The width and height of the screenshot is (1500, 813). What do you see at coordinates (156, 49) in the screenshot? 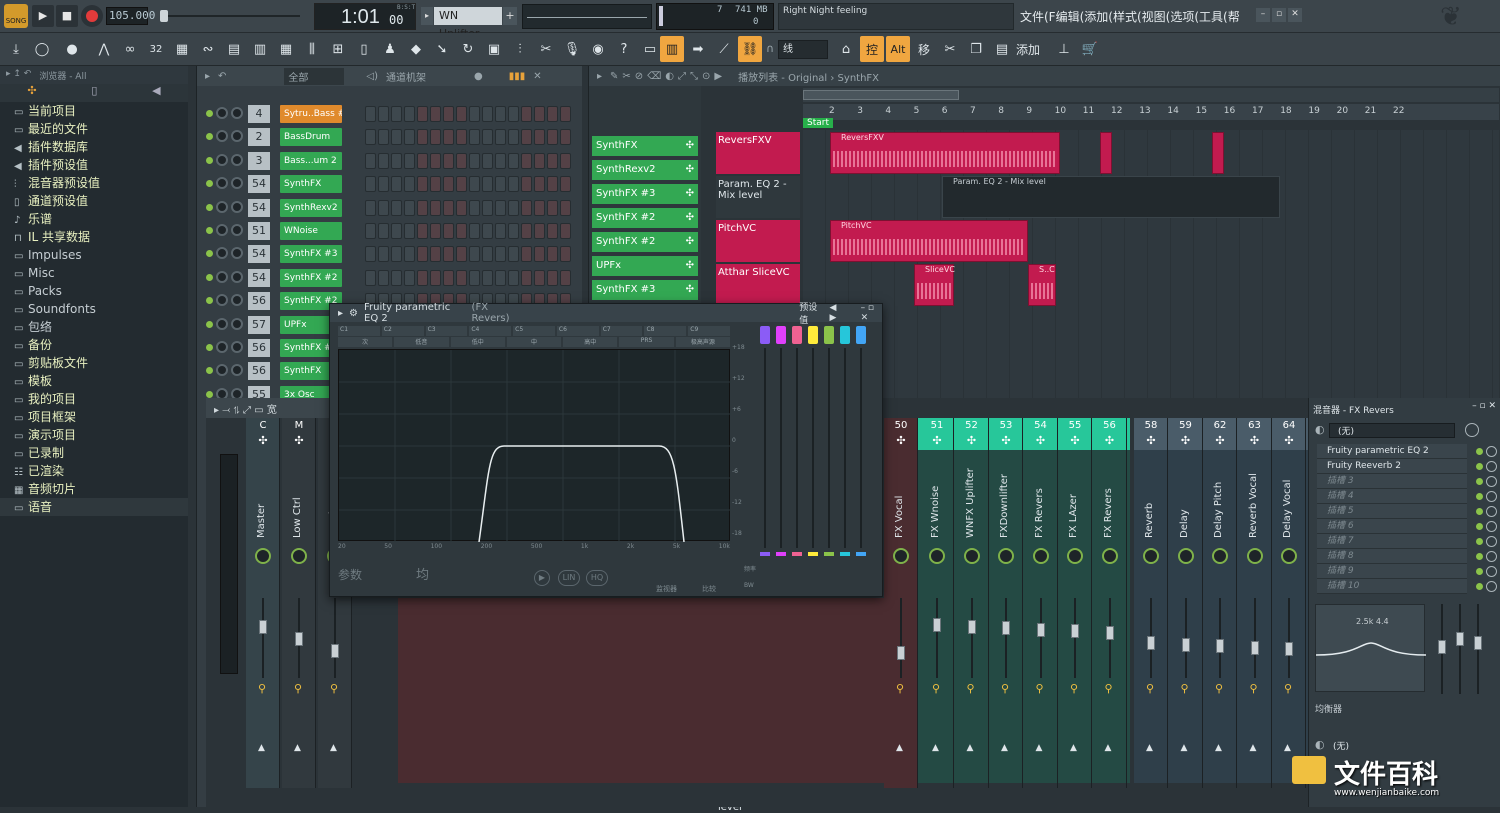
I see `step-edit-icon: 32` at bounding box center [156, 49].